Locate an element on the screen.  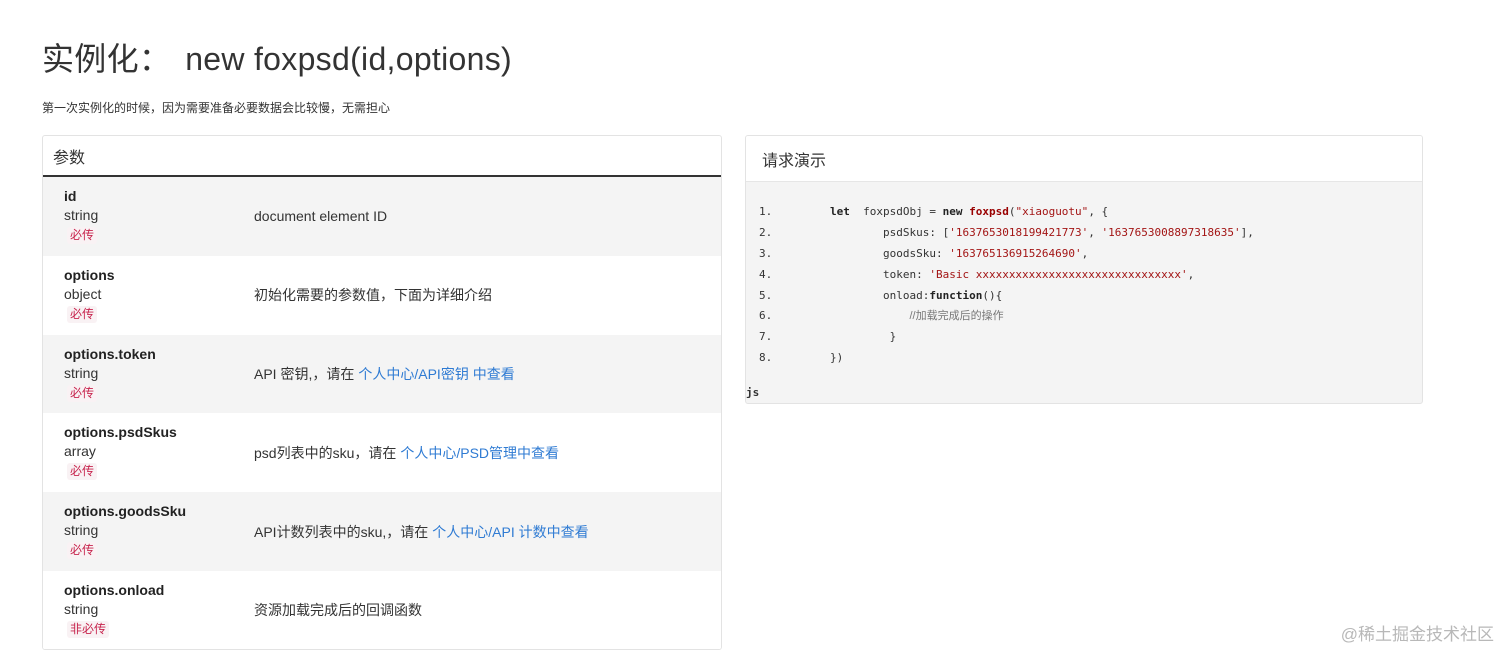
code-token: foxpsdObj = is located at coordinates (896, 211).